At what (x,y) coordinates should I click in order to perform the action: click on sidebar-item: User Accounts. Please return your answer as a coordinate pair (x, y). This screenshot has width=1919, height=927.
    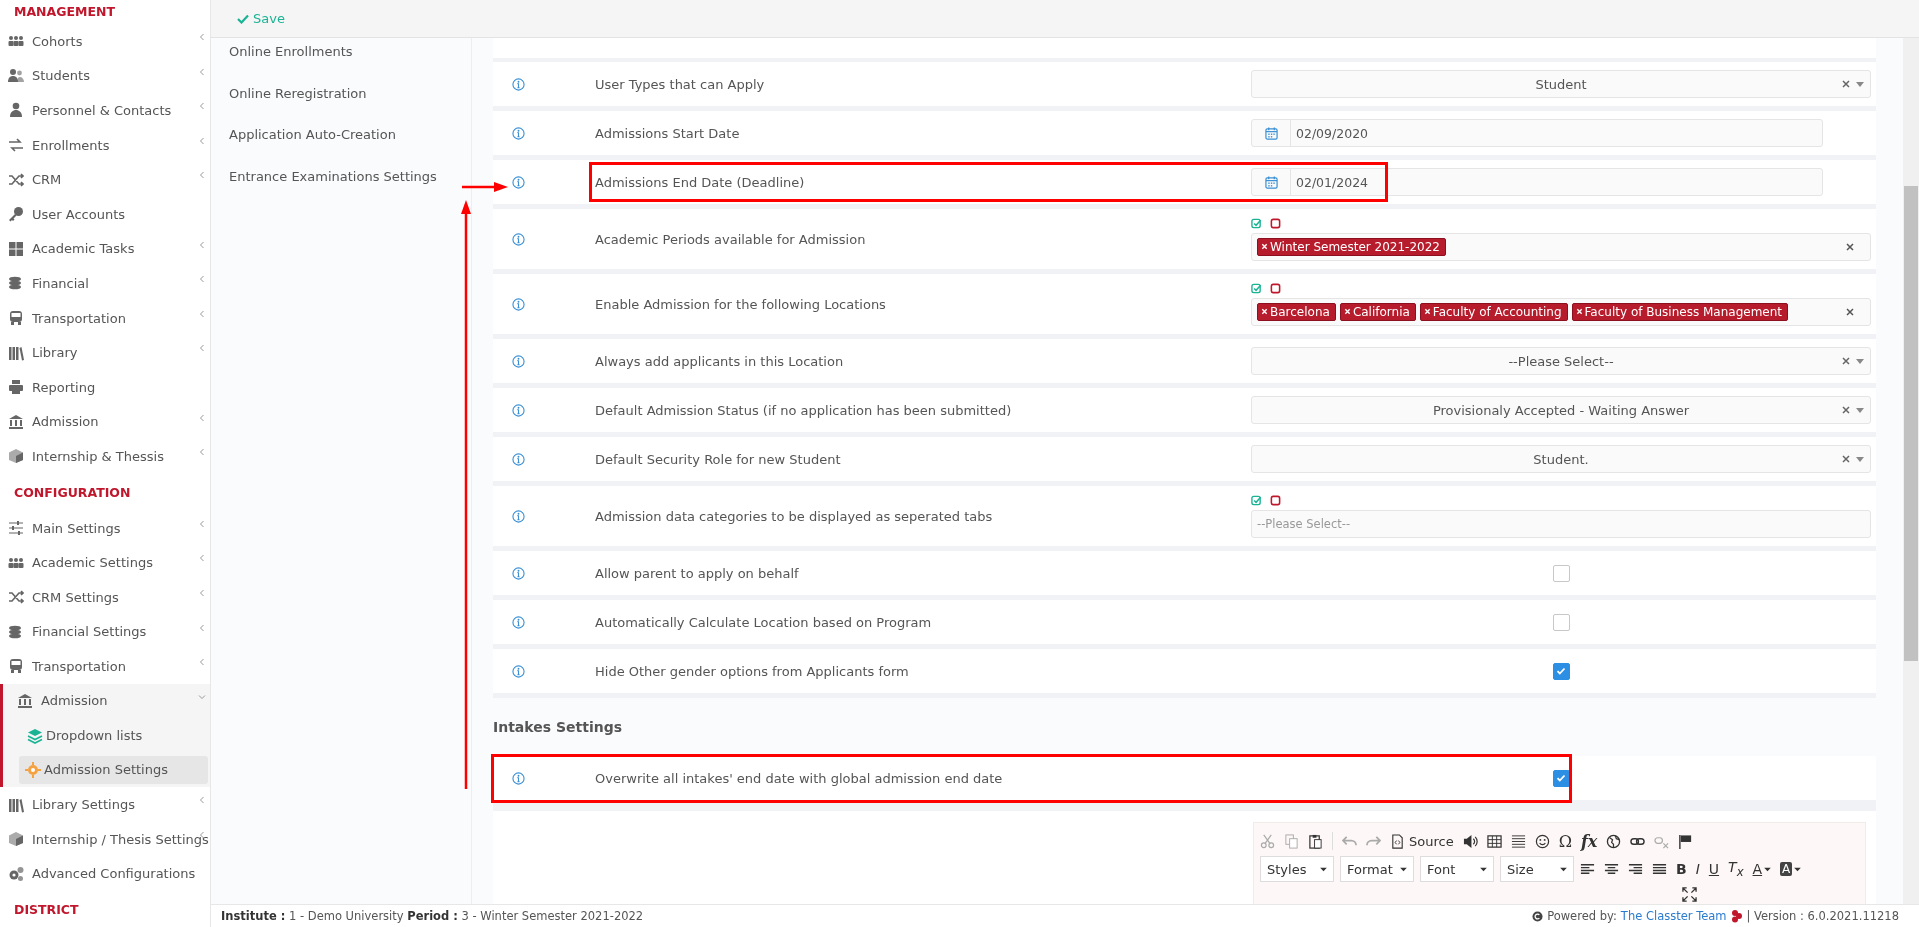
    Looking at the image, I should click on (105, 214).